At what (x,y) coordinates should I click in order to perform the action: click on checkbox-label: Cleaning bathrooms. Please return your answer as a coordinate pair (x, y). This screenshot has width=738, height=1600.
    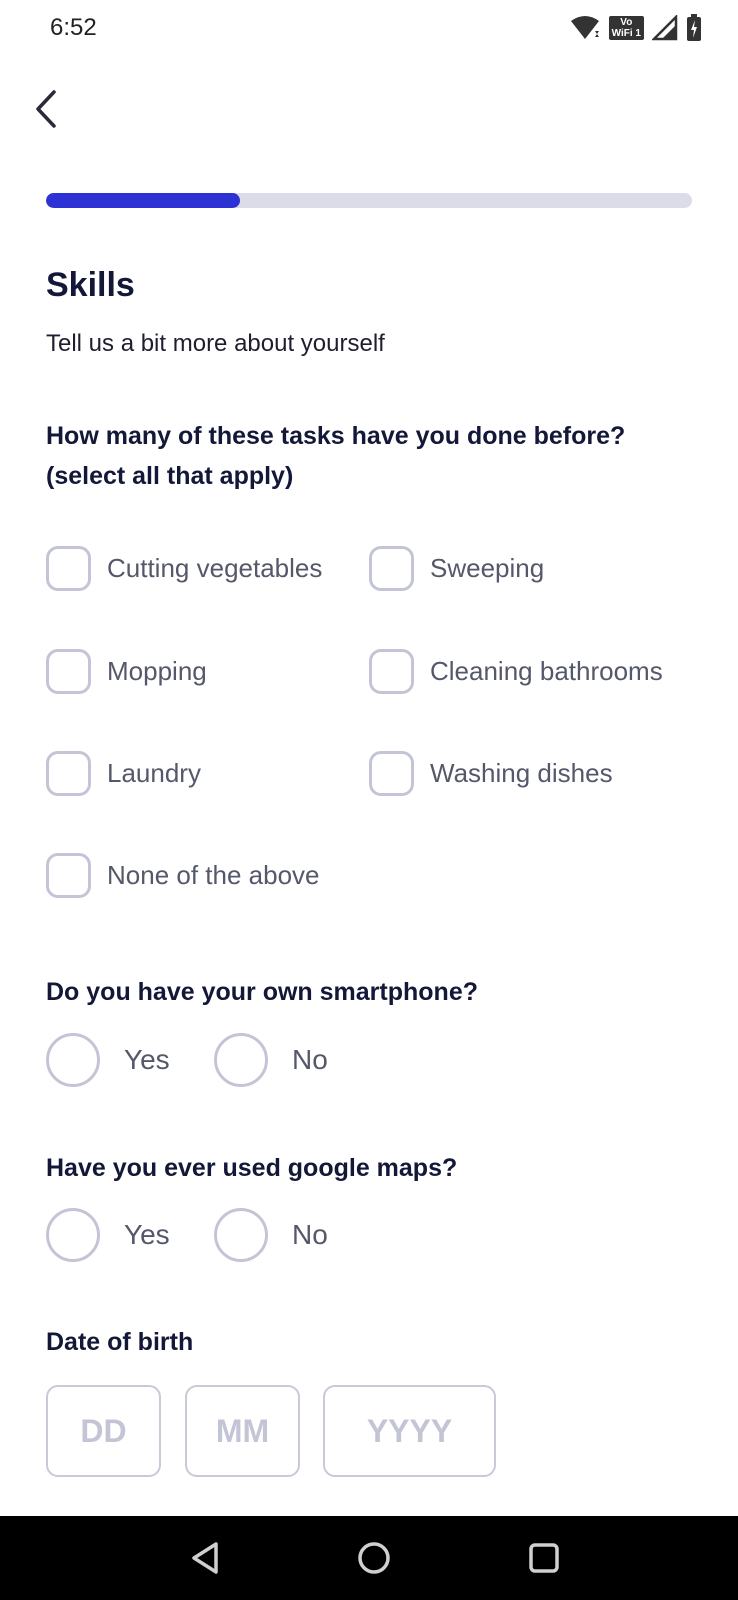
    Looking at the image, I should click on (546, 671).